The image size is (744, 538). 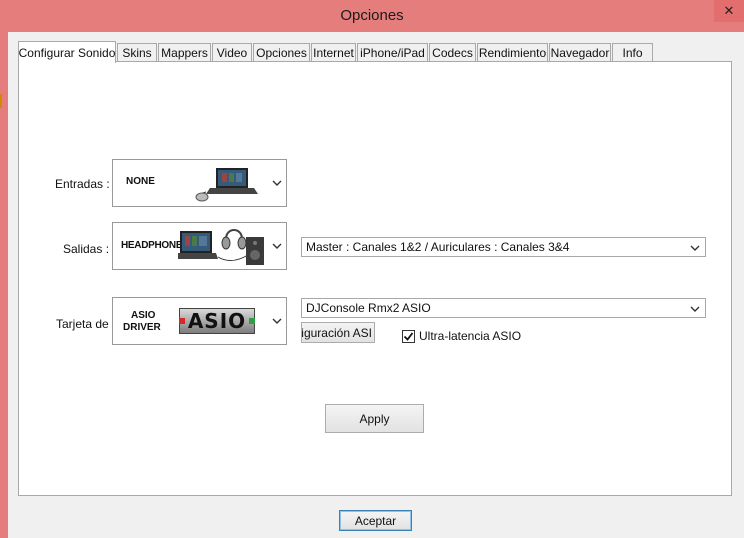 I want to click on window-left-edge, so click(x=4, y=285).